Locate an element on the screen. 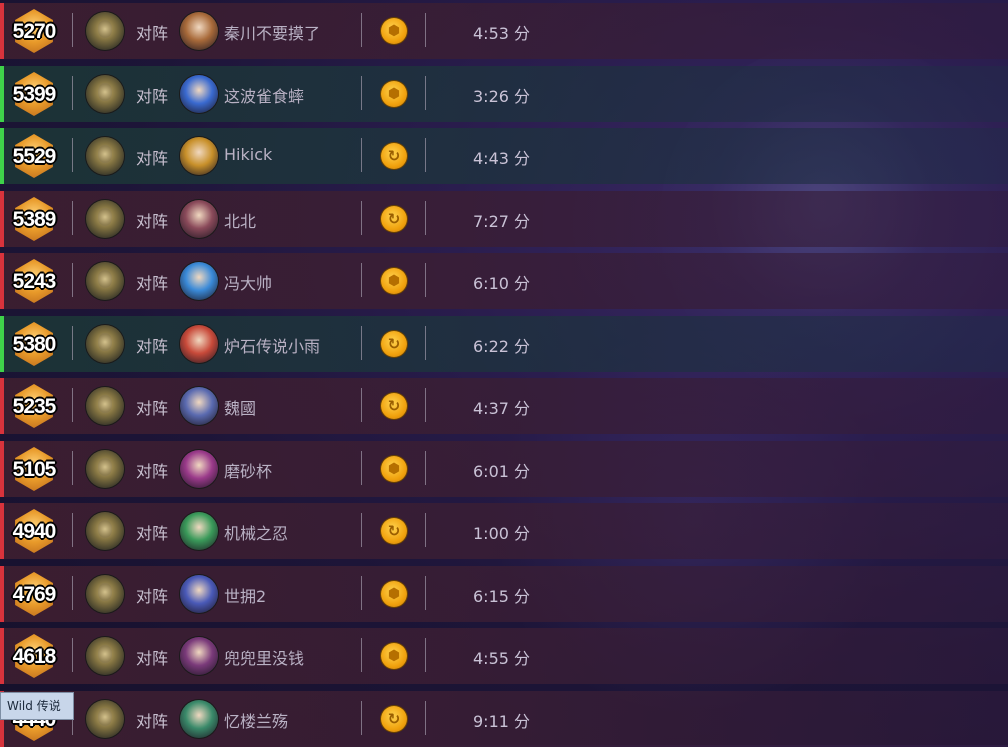 Image resolution: width=1008 pixels, height=747 pixels. rank-badge: 4940 is located at coordinates (34, 531).